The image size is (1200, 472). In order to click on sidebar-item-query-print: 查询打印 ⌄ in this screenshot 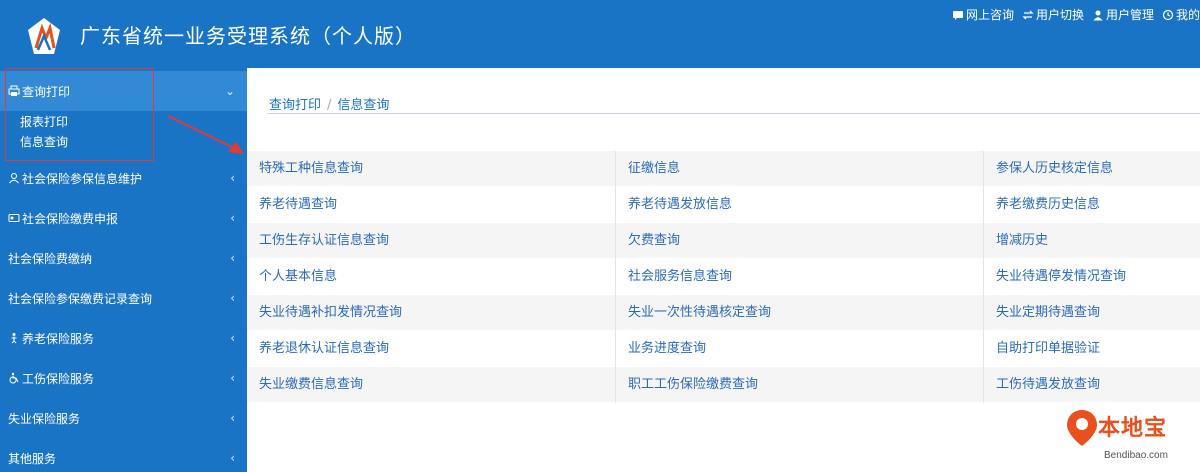, I will do `click(123, 91)`.